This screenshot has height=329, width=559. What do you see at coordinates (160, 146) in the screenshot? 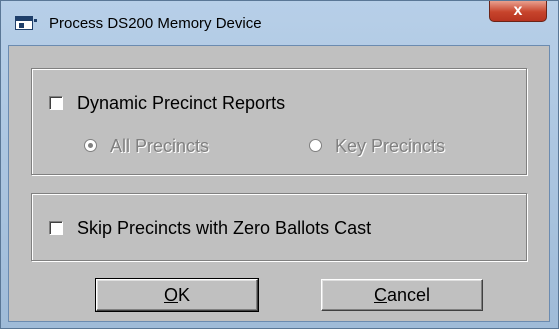
I see `all-precincts-label: All Precincts` at bounding box center [160, 146].